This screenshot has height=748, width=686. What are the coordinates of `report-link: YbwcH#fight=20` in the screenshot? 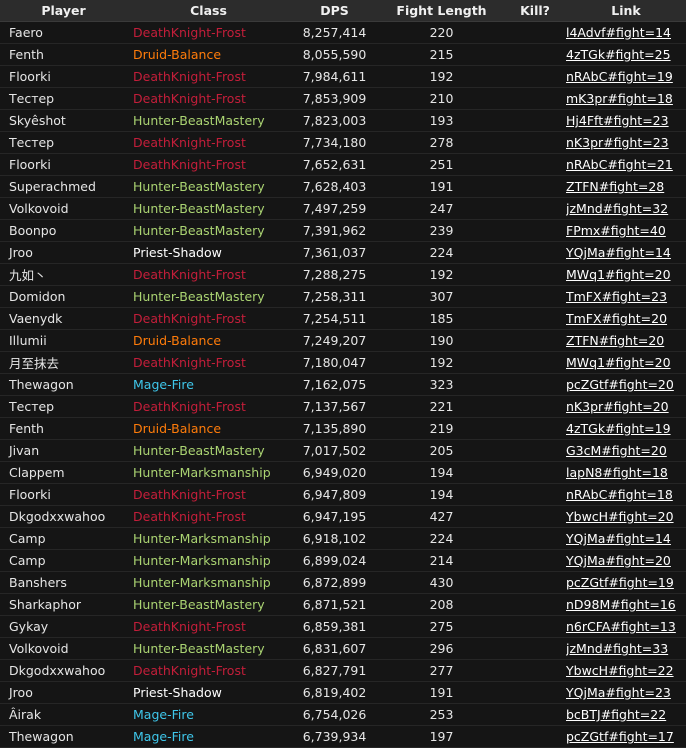 It's located at (620, 516).